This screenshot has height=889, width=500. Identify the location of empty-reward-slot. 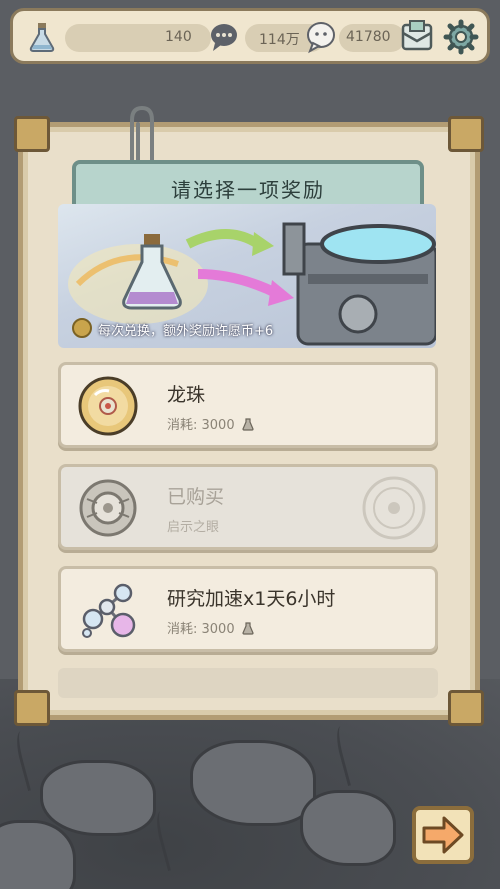
(248, 683).